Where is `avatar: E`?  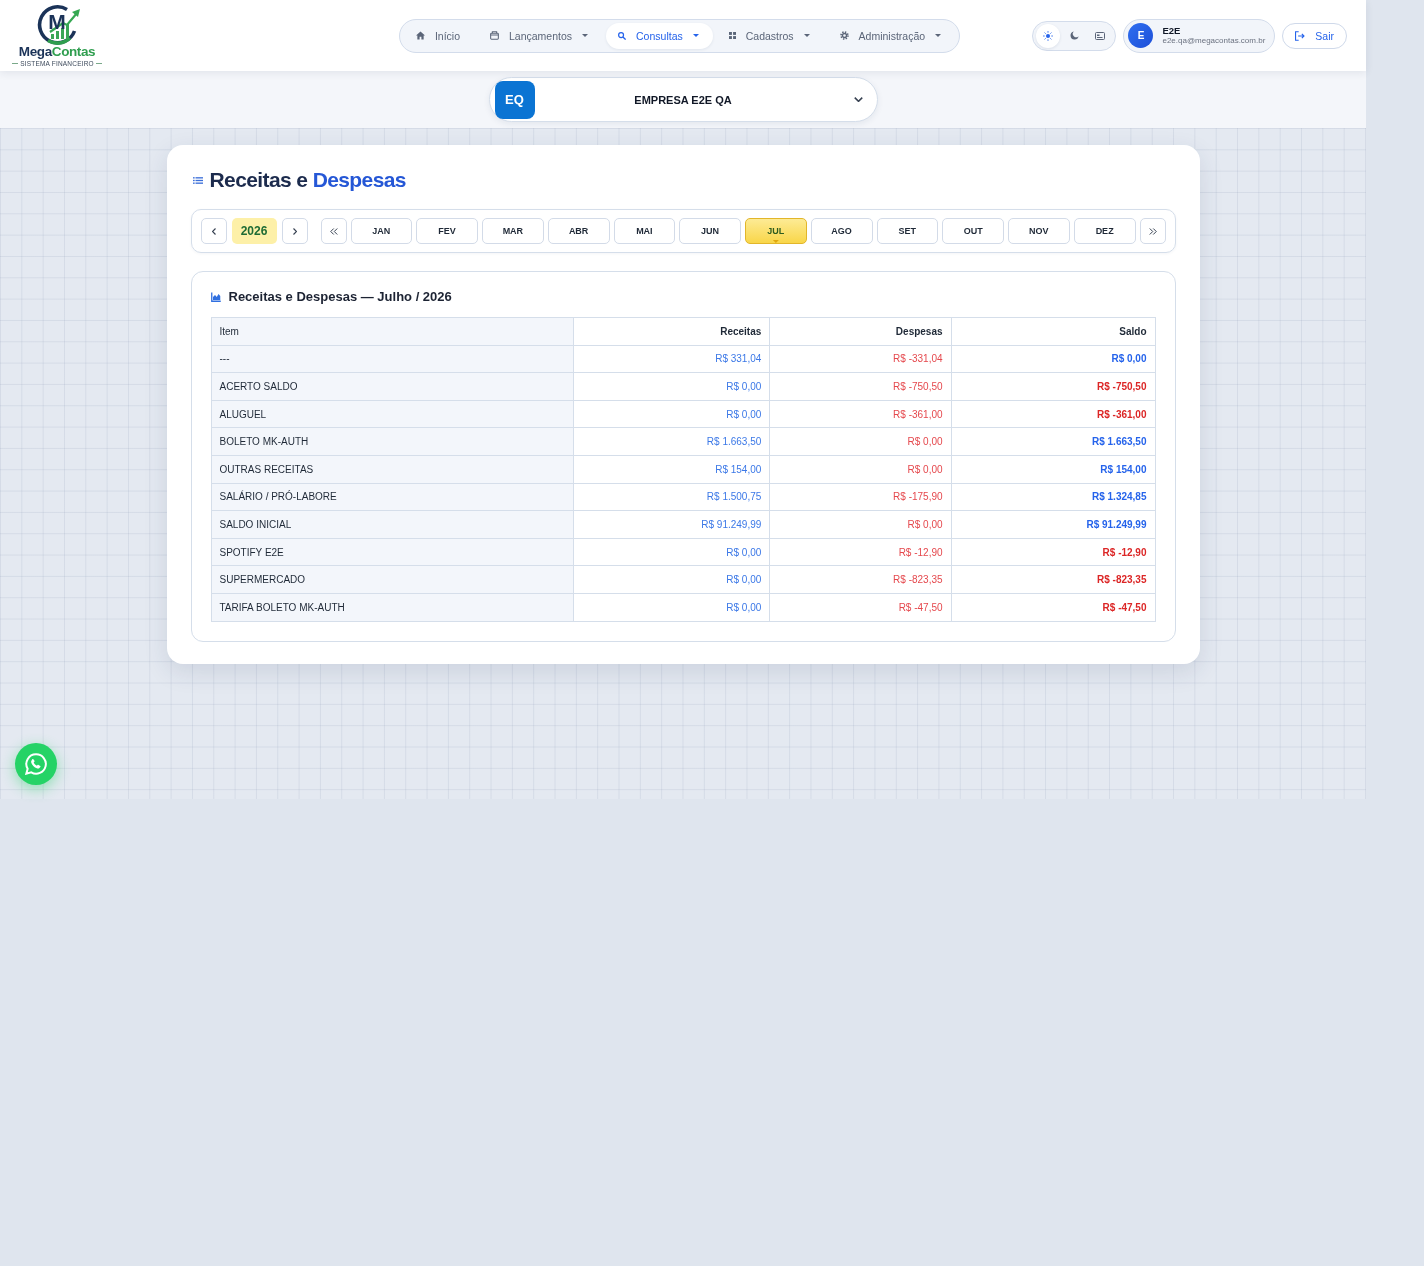 avatar: E is located at coordinates (1141, 35).